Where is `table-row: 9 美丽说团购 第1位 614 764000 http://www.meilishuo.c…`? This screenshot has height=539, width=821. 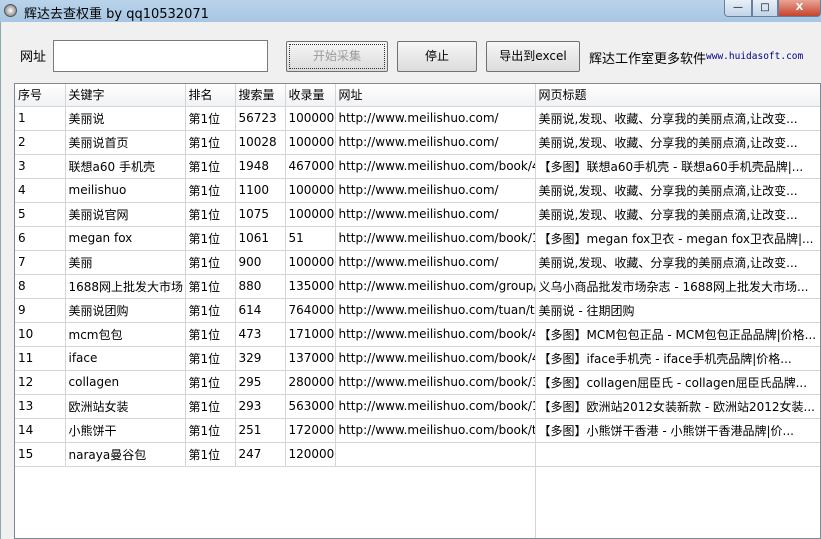
table-row: 9 美丽说团购 第1位 614 764000 http://www.meilishuo.c… is located at coordinates (417, 310).